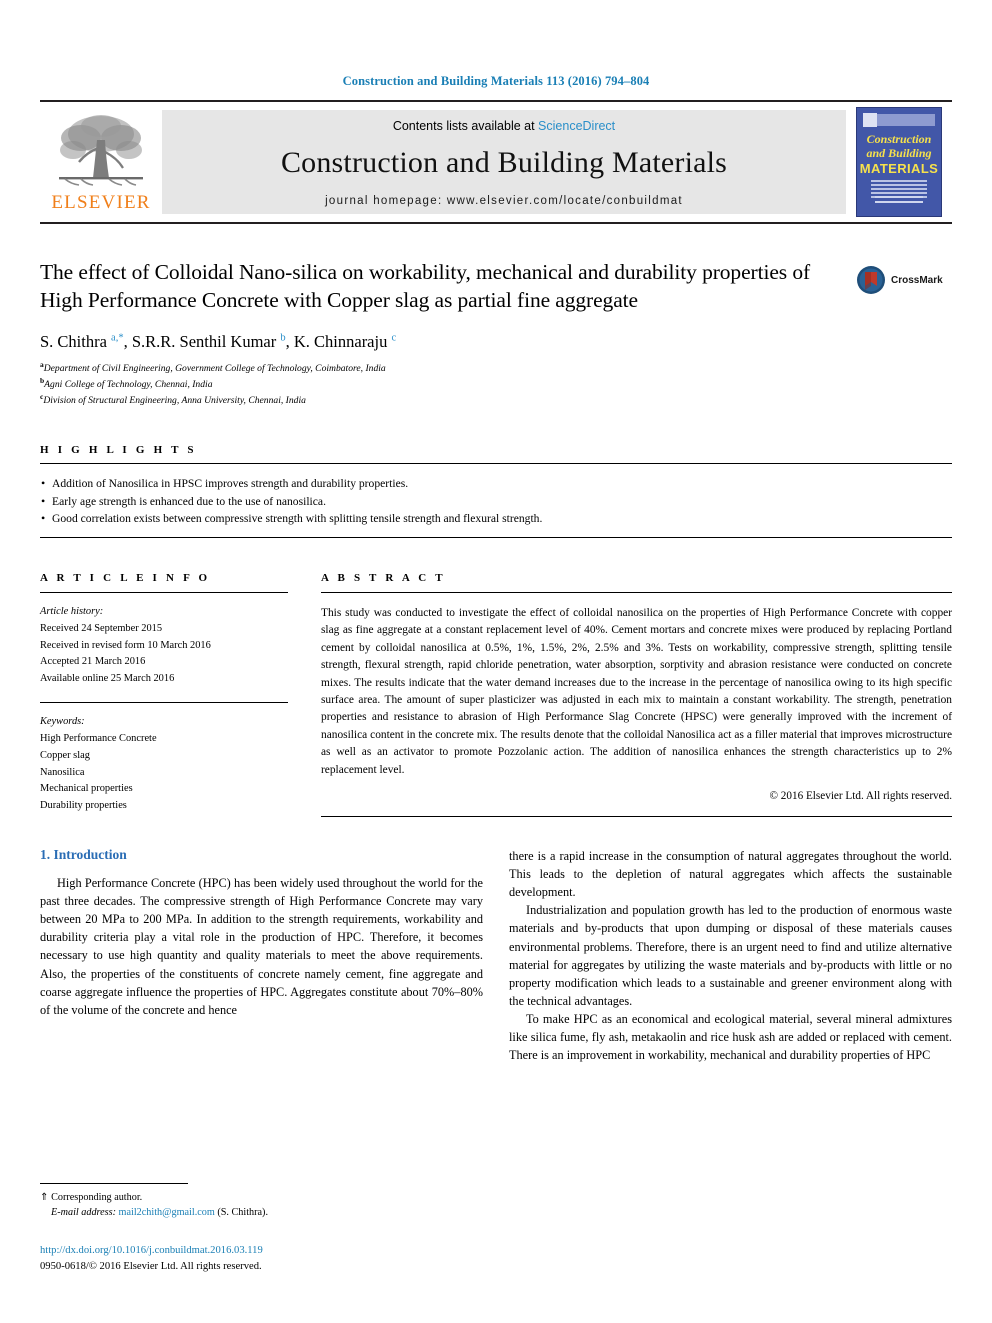  I want to click on article-info-label: A R T I C L E I N F O, so click(125, 577).